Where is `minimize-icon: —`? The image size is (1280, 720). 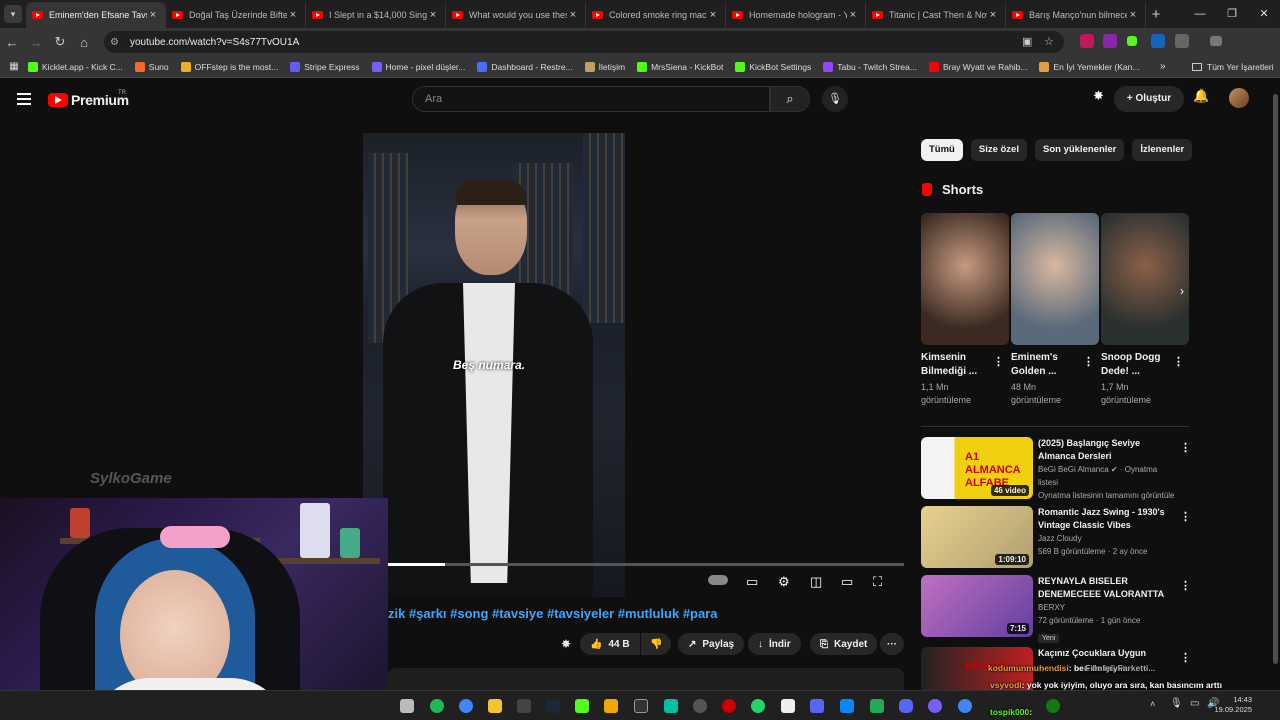 minimize-icon: — is located at coordinates (1200, 14).